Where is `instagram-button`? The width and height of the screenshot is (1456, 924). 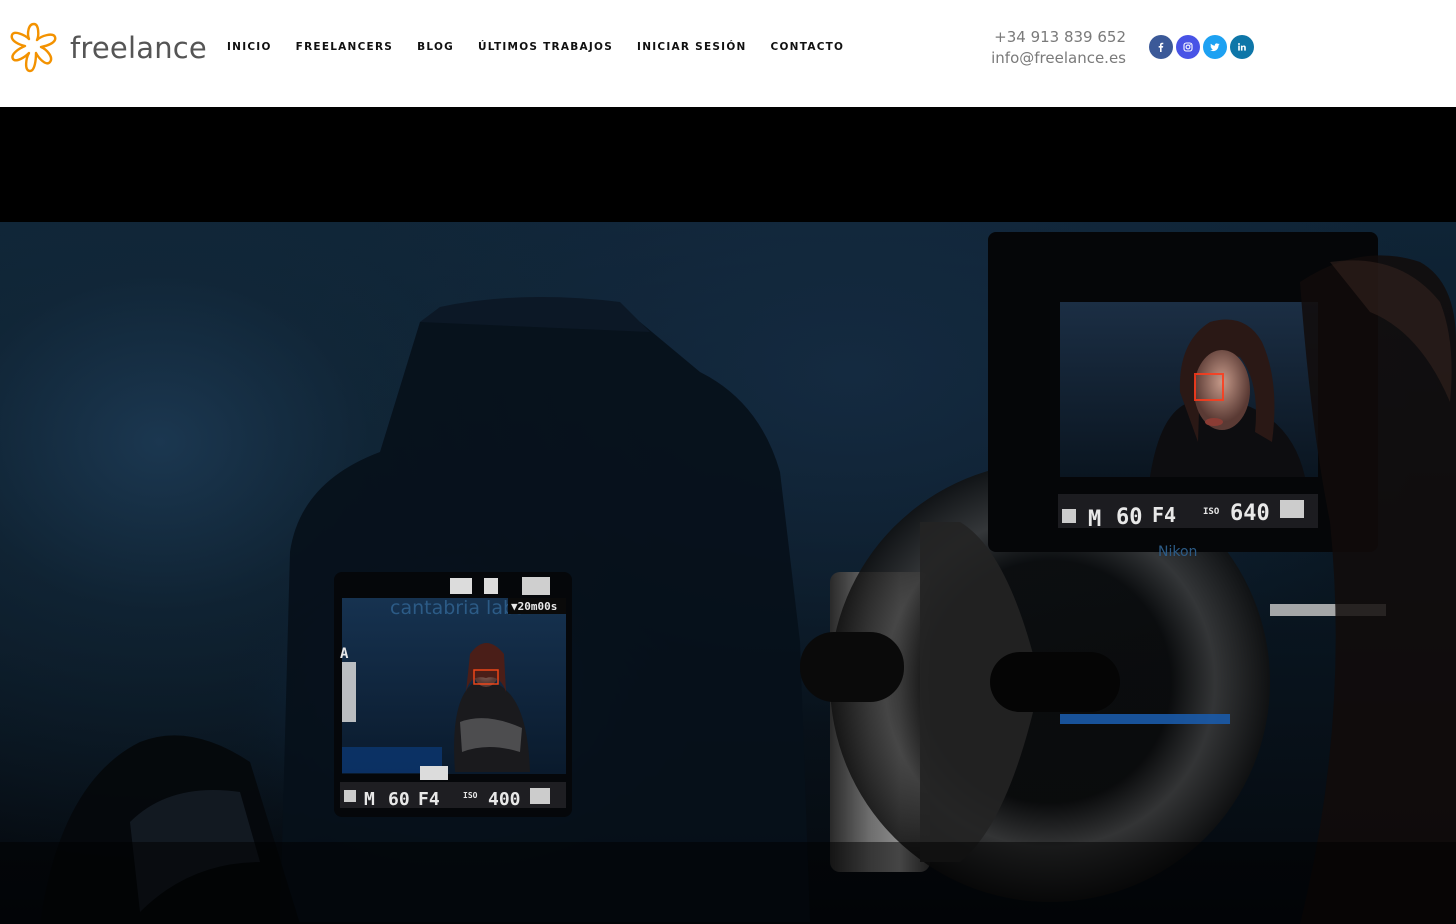
instagram-button is located at coordinates (1188, 47).